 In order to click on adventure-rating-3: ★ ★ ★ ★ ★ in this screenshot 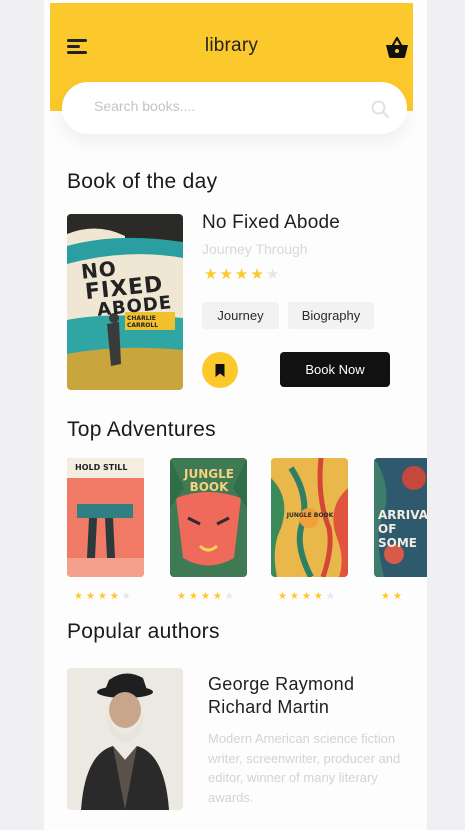, I will do `click(306, 597)`.